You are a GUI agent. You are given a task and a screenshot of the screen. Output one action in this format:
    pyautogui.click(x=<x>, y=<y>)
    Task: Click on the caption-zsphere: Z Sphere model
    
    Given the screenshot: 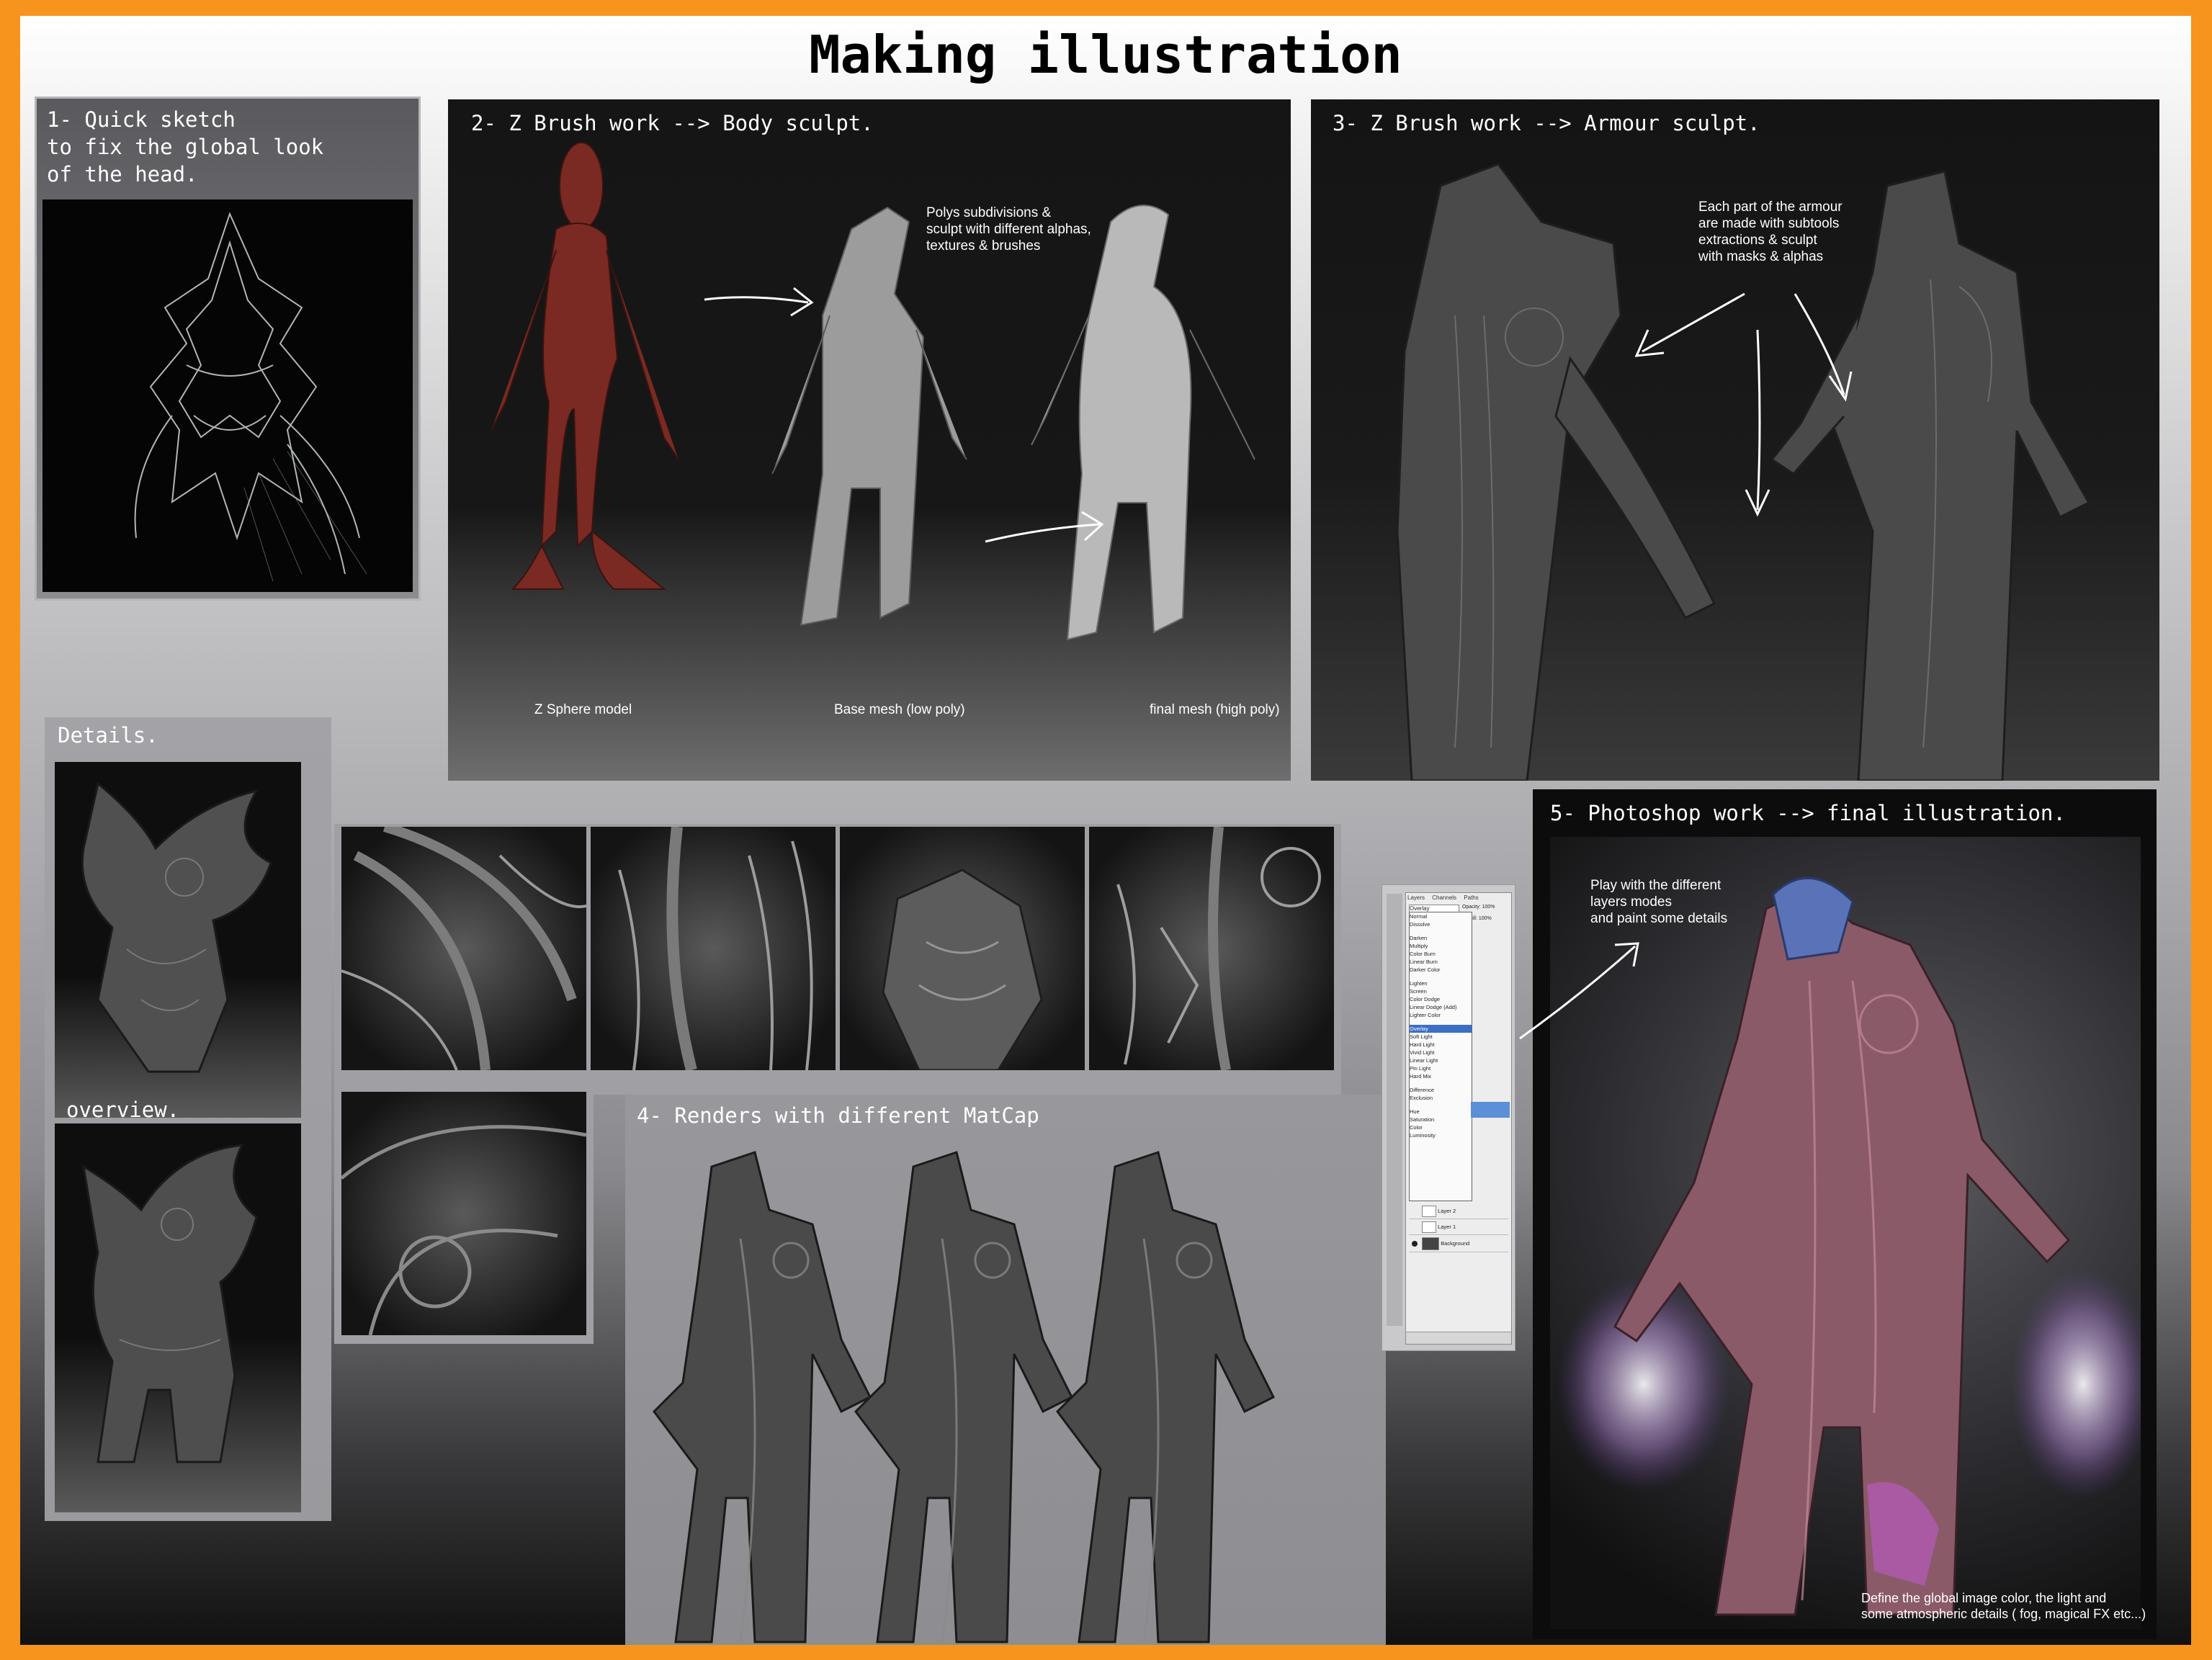 What is the action you would take?
    pyautogui.click(x=583, y=709)
    